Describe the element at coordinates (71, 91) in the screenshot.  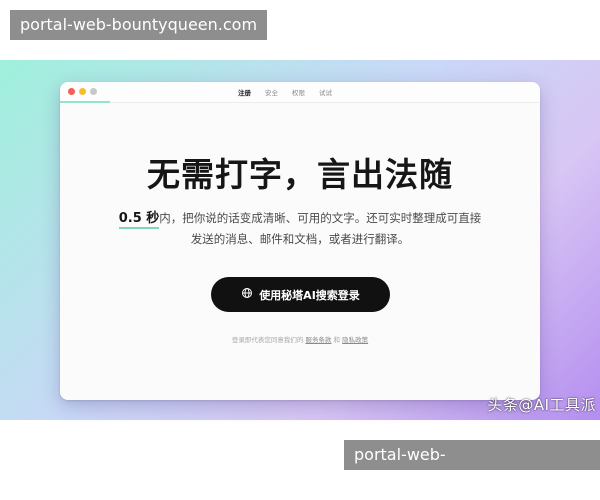
I see `close-window-button` at that location.